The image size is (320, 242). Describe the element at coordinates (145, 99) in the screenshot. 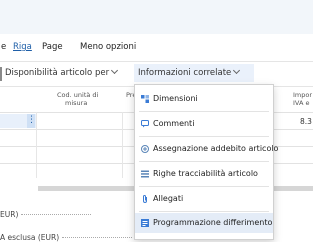

I see `dimensions-icon` at that location.